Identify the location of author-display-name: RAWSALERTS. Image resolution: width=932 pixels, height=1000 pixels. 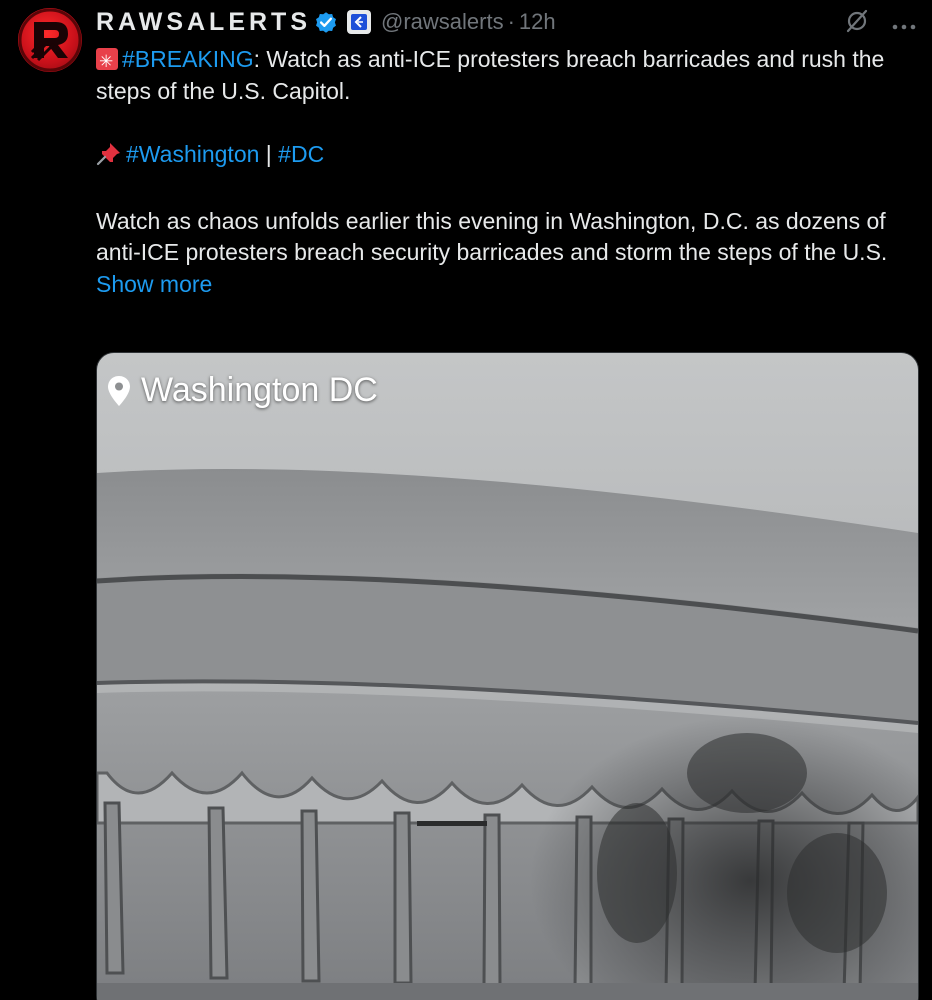
(203, 22).